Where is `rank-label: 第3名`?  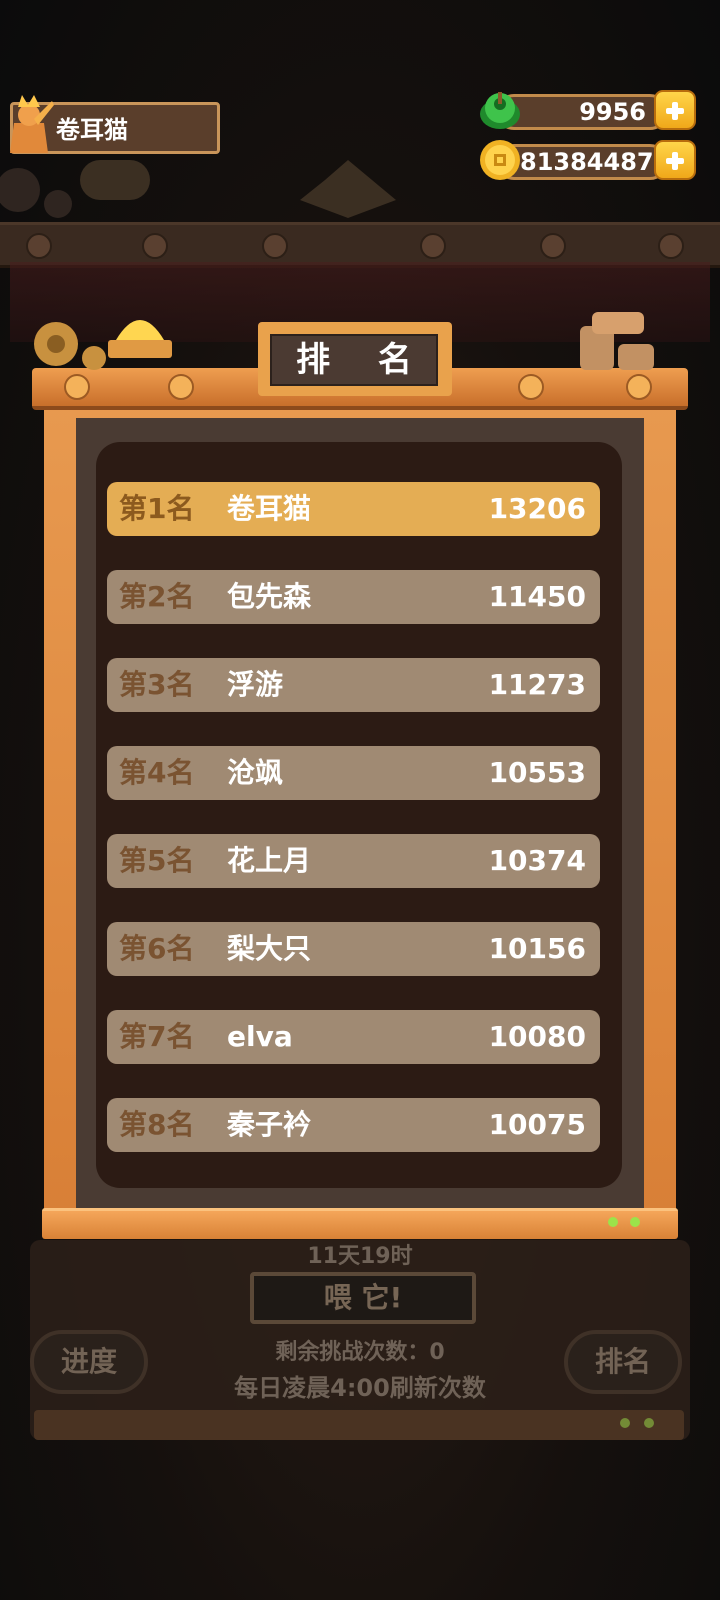
rank-label: 第3名 is located at coordinates (157, 684).